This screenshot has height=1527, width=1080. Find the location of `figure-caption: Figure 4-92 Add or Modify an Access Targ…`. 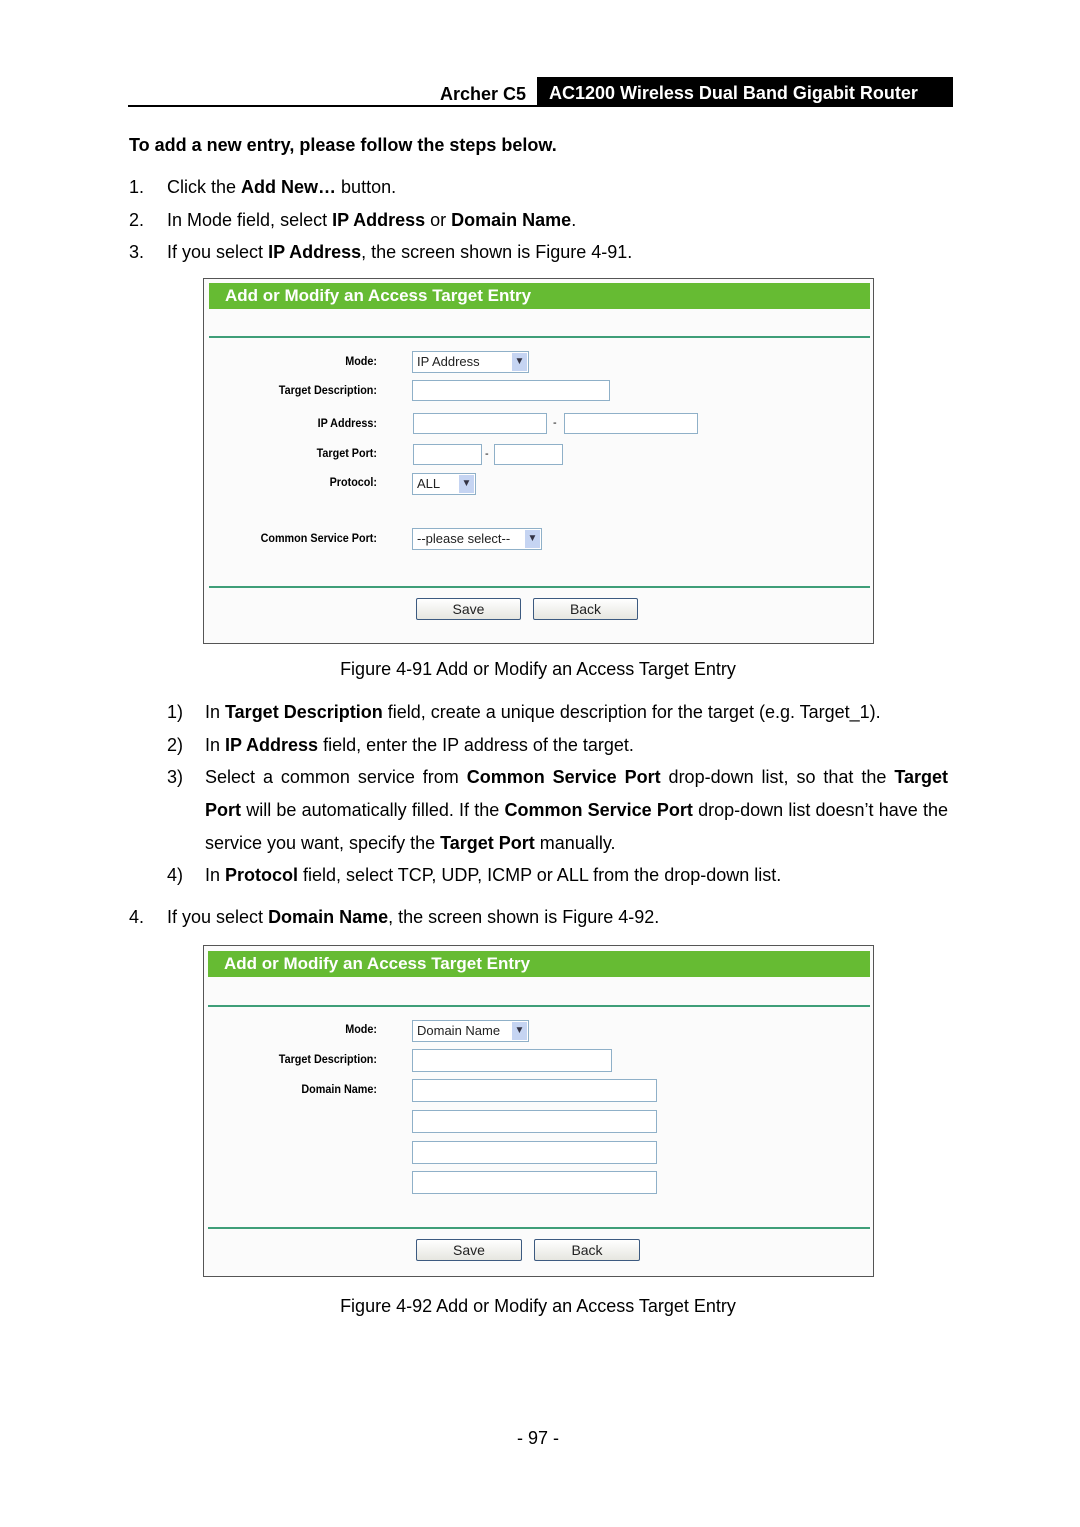

figure-caption: Figure 4-92 Add or Modify an Access Targ… is located at coordinates (538, 1306).